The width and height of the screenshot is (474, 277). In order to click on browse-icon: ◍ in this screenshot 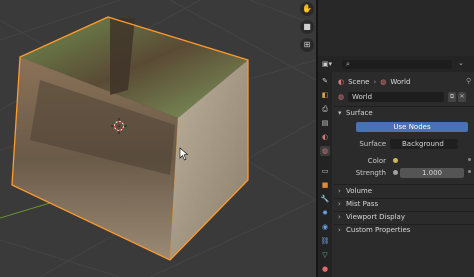, I will do `click(341, 97)`.